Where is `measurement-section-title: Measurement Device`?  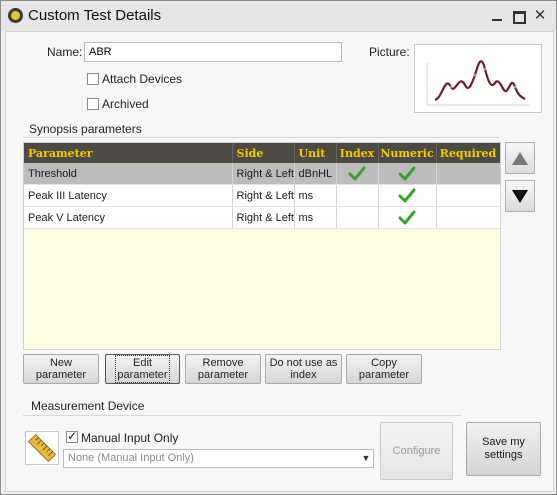 measurement-section-title: Measurement Device is located at coordinates (88, 406).